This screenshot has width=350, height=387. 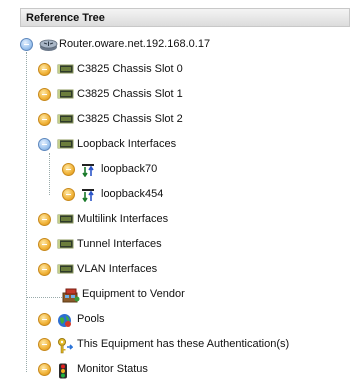 What do you see at coordinates (130, 69) in the screenshot?
I see `tree-node-label: C3825 Chassis Slot 0` at bounding box center [130, 69].